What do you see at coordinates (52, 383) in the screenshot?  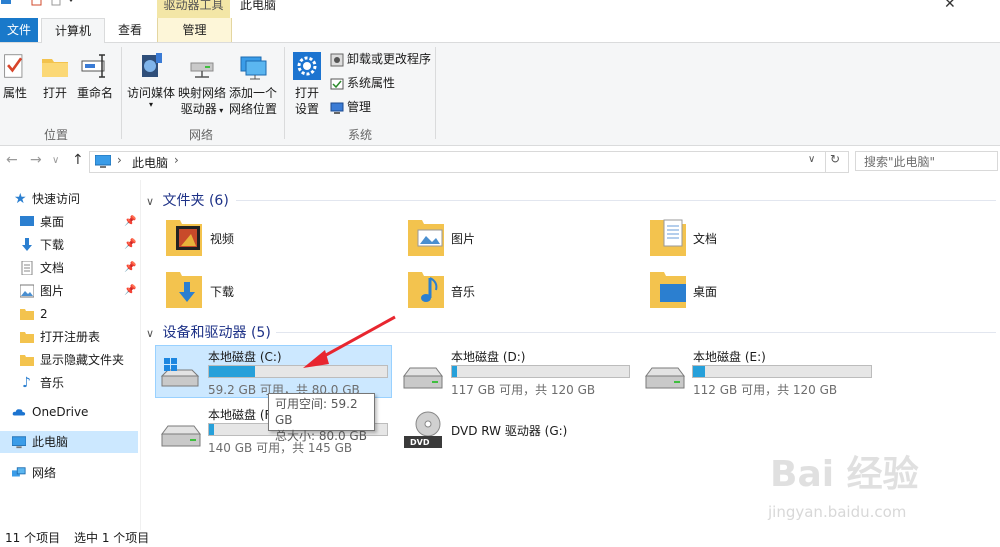 I see `nav-item-label: 音乐` at bounding box center [52, 383].